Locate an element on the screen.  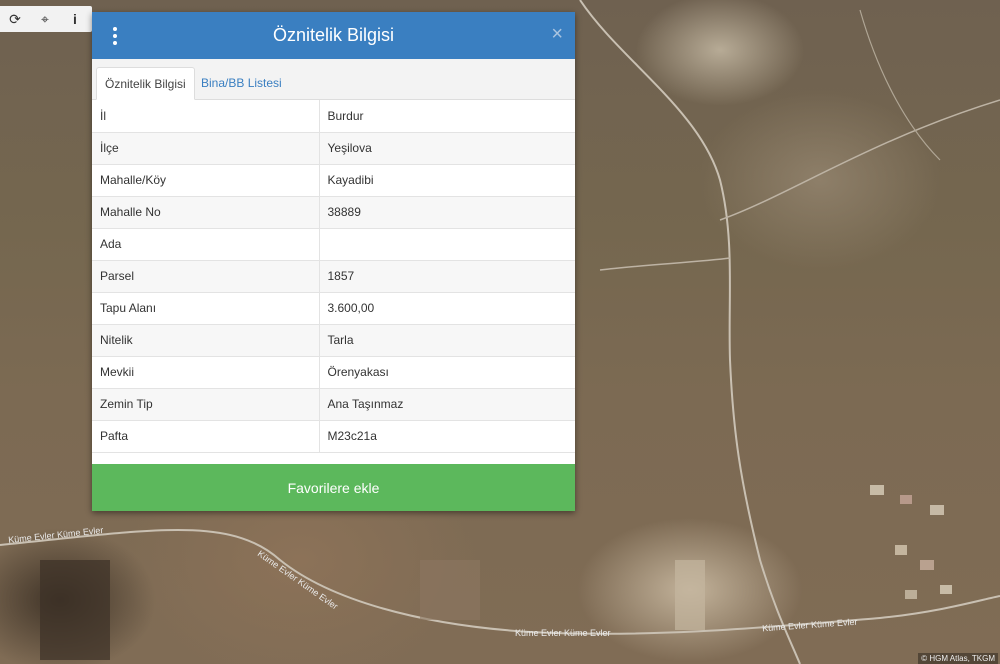
attribute-key: Nitelik is located at coordinates (206, 340).